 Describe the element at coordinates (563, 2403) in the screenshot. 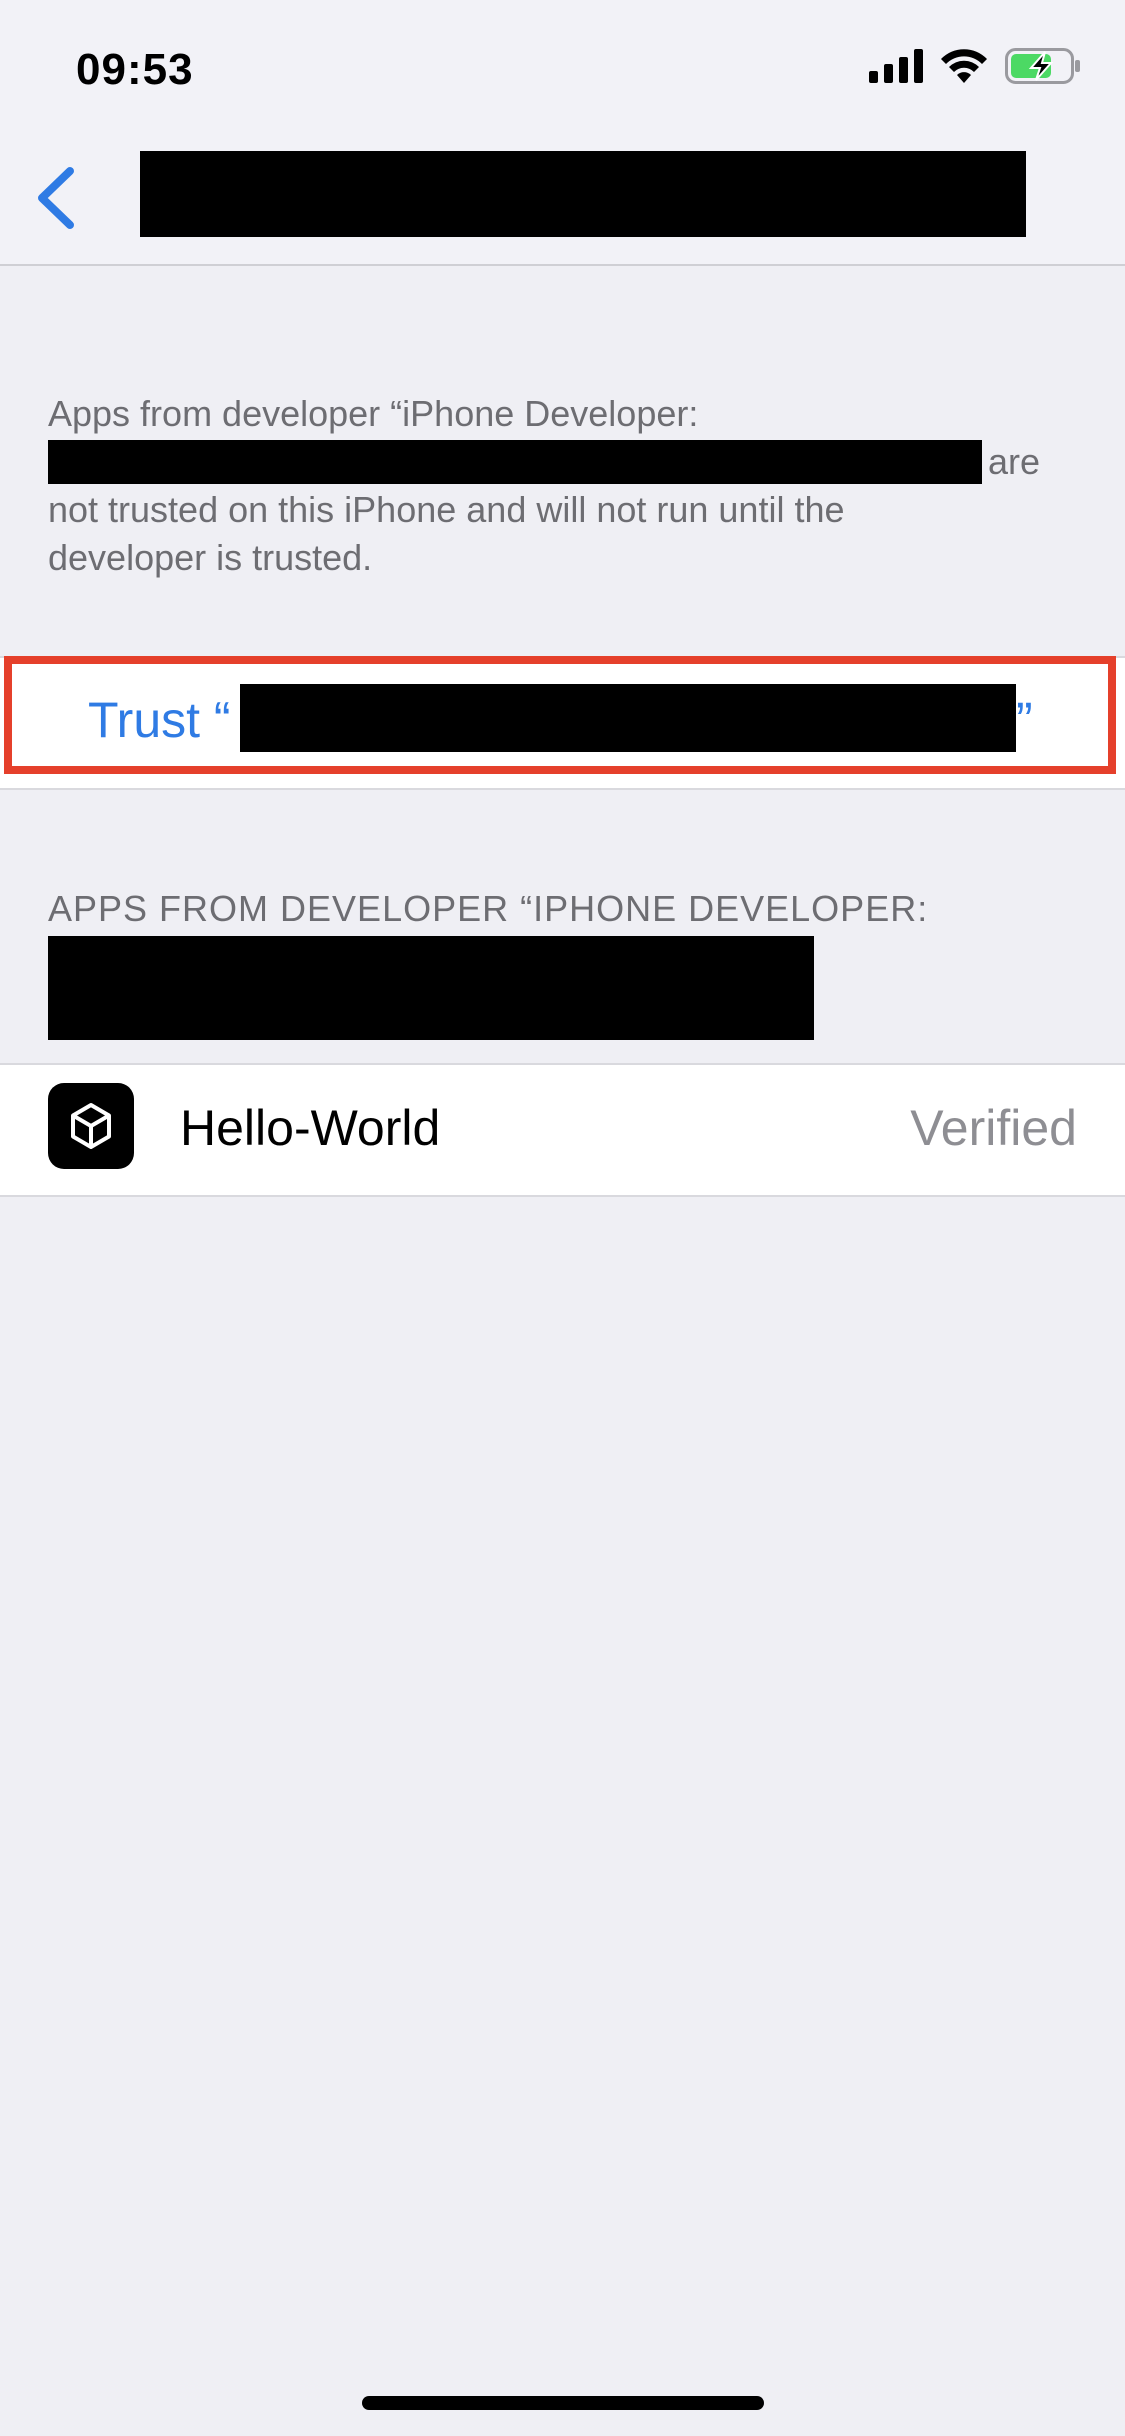

I see `home-indicator` at that location.